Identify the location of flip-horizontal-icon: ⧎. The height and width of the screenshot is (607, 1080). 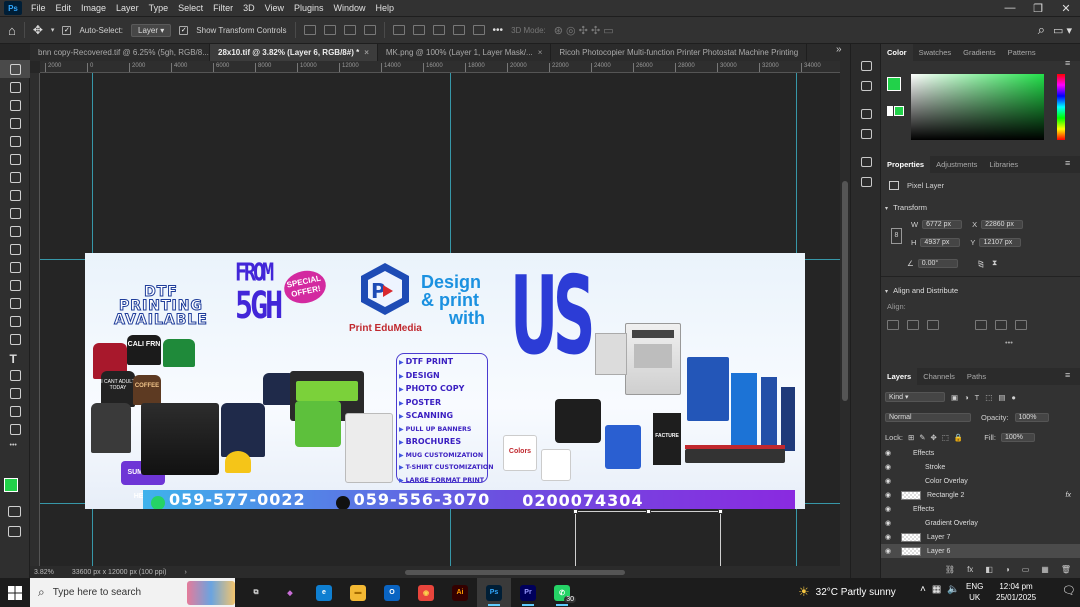
(981, 263).